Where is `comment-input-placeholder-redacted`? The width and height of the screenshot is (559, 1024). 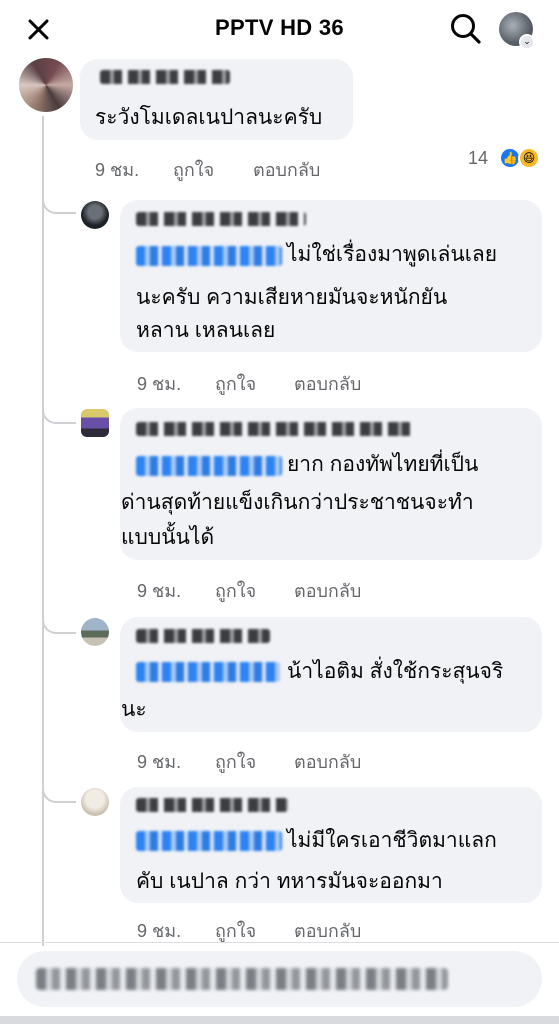 comment-input-placeholder-redacted is located at coordinates (242, 979).